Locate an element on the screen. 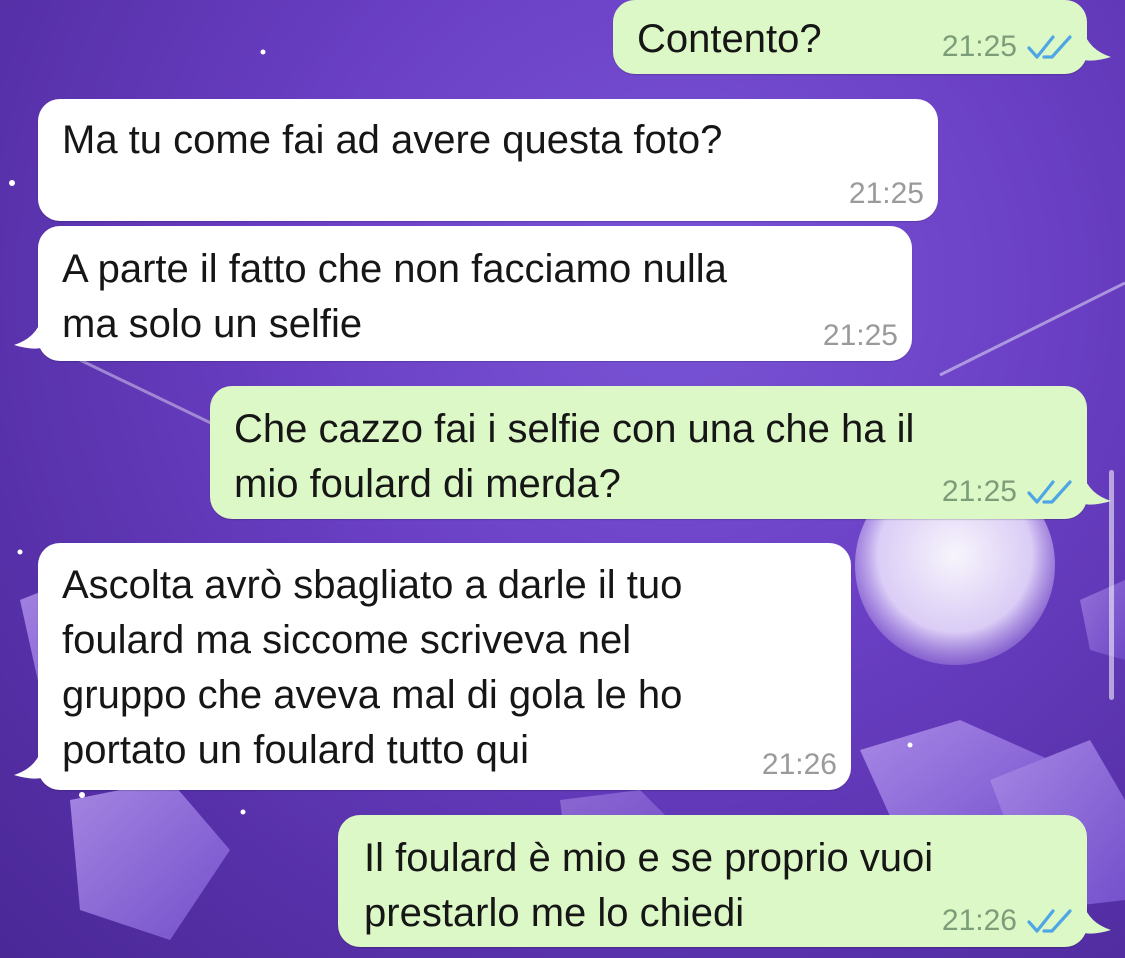 Image resolution: width=1125 pixels, height=958 pixels. message-text: Che cazzo fai i selfie con una che ha il is located at coordinates (574, 429).